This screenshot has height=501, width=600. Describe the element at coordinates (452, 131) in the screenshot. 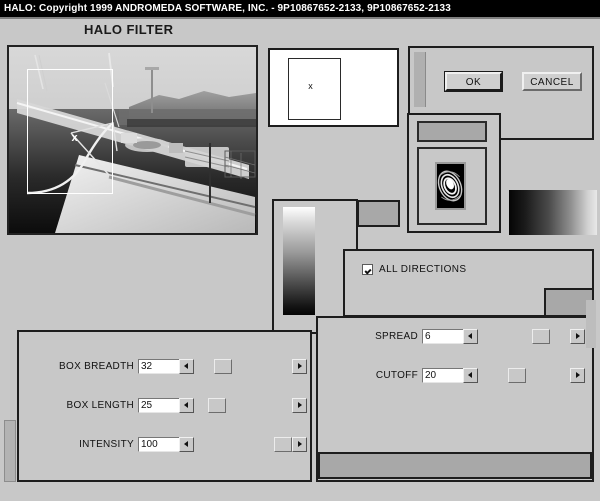

I see `halo-preview-header-strip` at that location.